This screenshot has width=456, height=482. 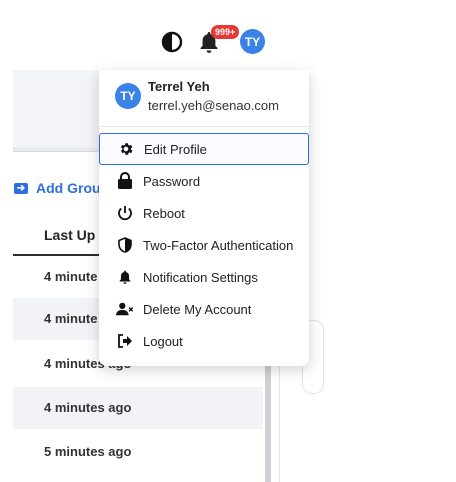 I want to click on table-row: 5 minutes ago, so click(x=138, y=452).